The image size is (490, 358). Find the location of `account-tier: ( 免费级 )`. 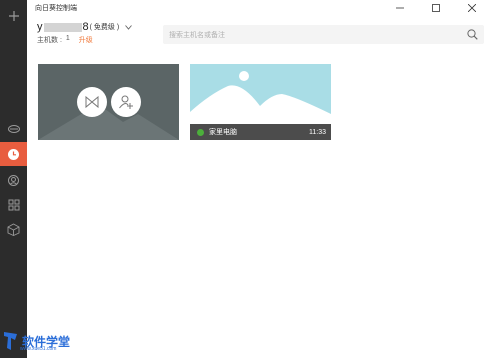

account-tier: ( 免费级 ) is located at coordinates (104, 27).